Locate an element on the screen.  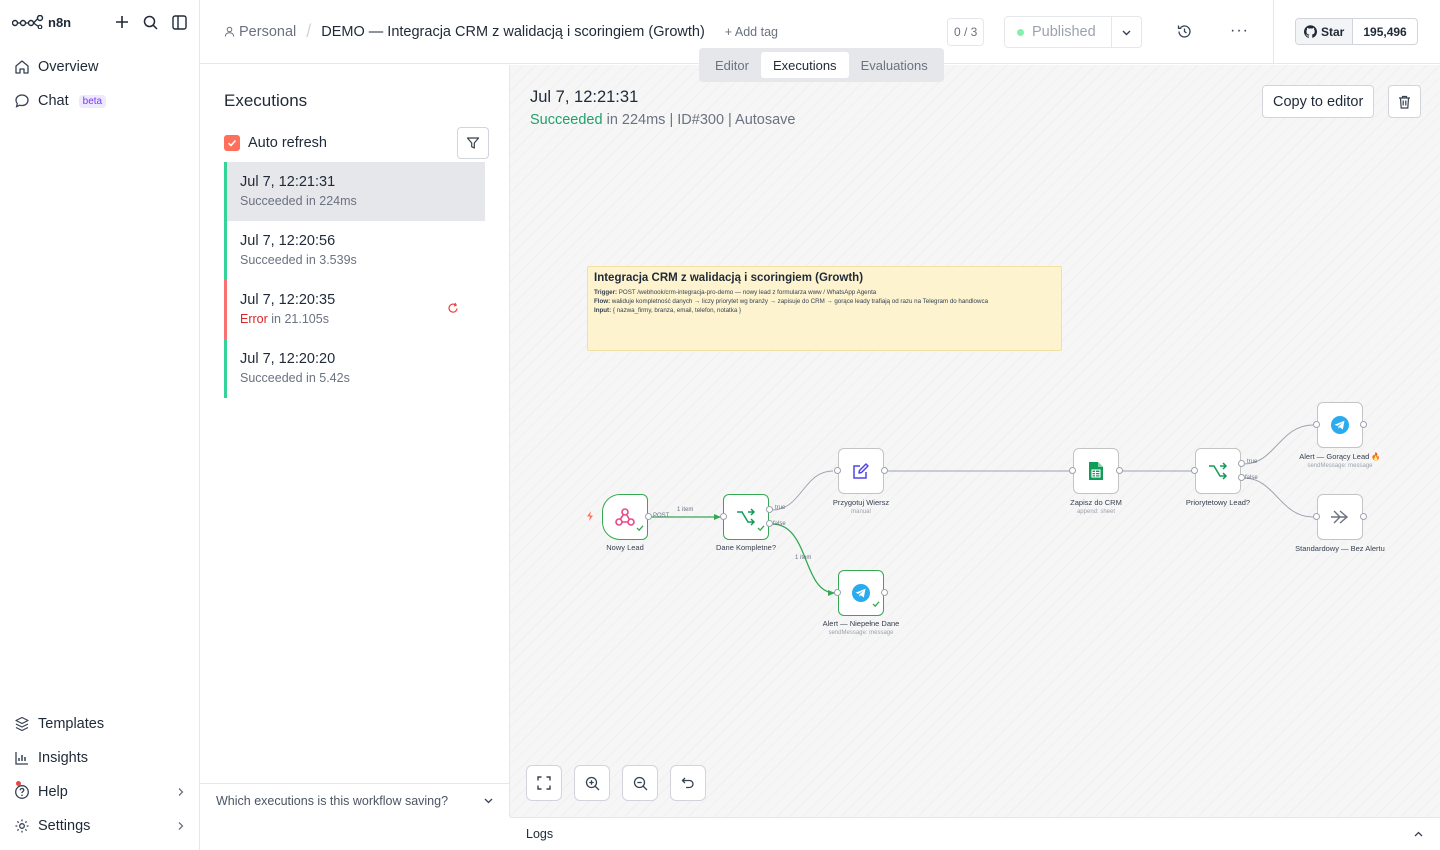
tab-editor: Editor is located at coordinates (732, 65).